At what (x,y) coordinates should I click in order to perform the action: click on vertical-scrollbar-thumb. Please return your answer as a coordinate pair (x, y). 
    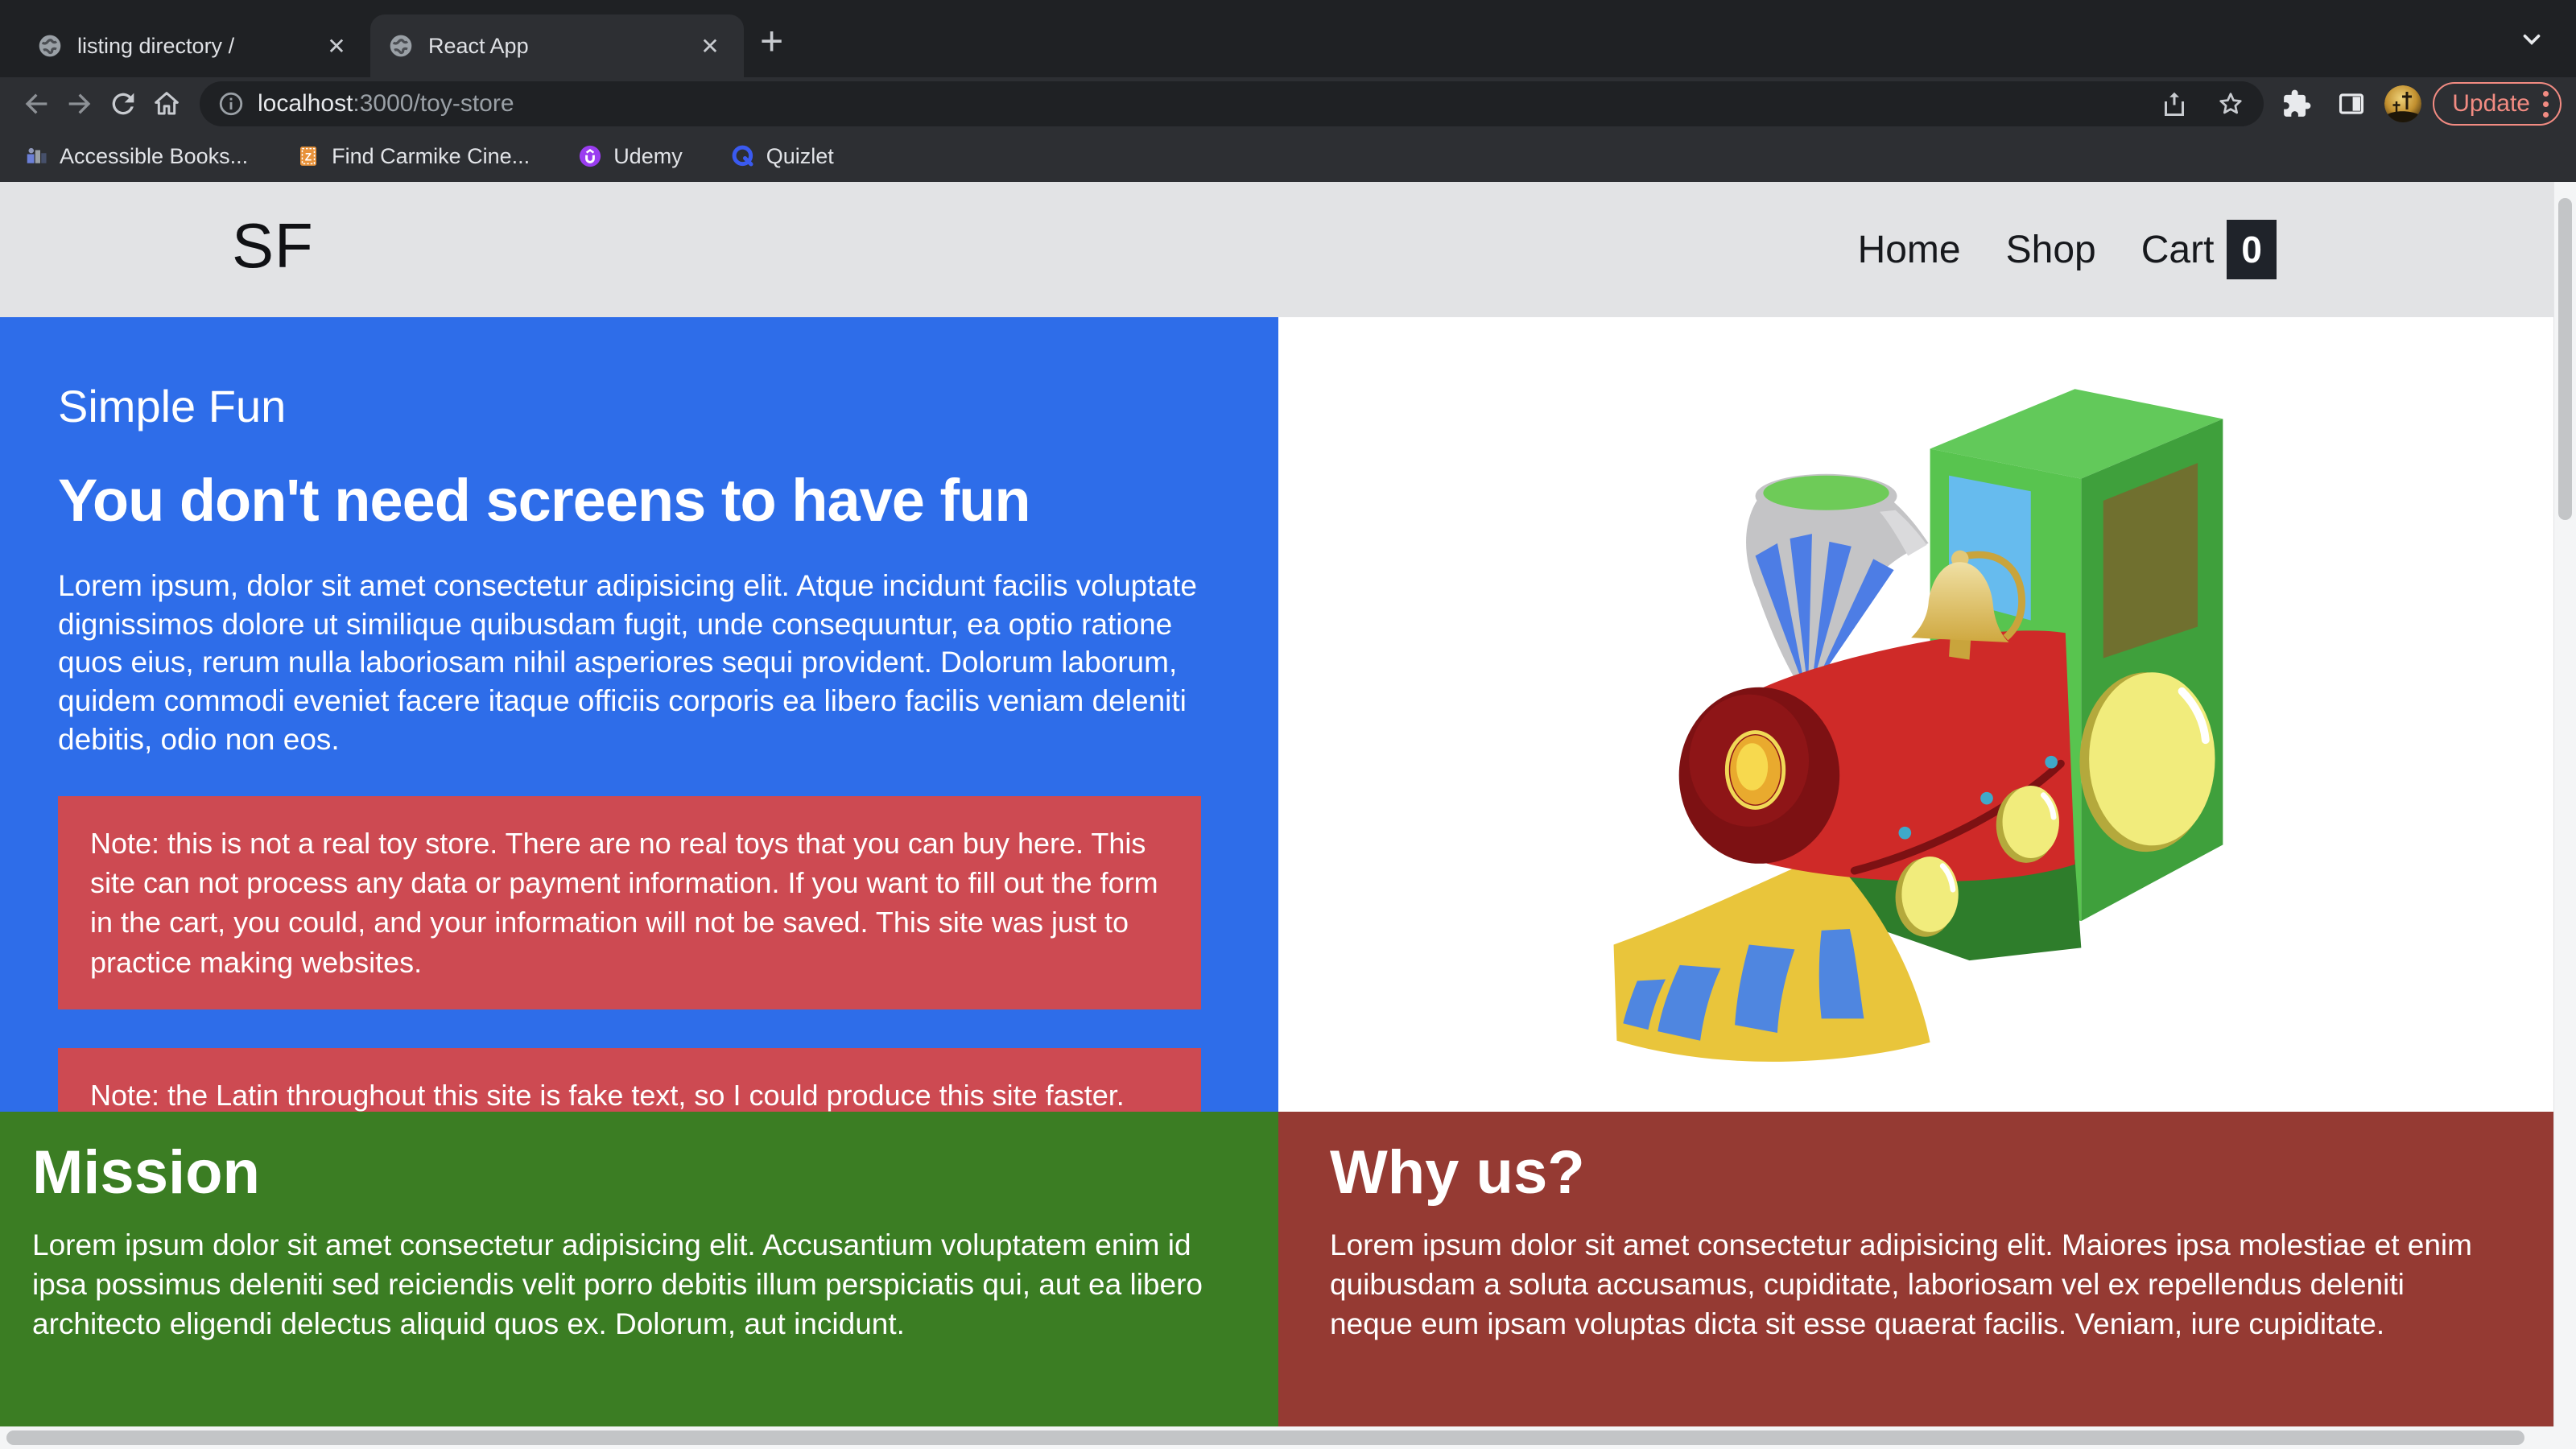
    Looking at the image, I should click on (2565, 359).